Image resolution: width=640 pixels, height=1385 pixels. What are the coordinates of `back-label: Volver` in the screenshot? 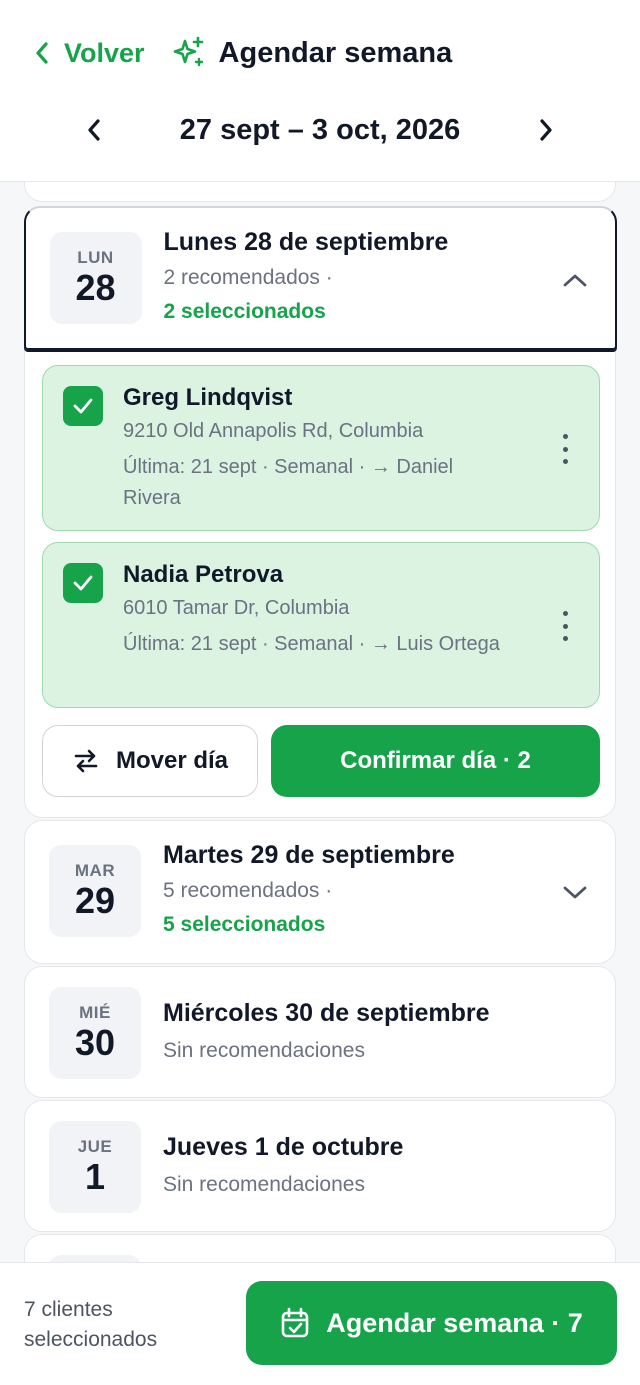 It's located at (104, 52).